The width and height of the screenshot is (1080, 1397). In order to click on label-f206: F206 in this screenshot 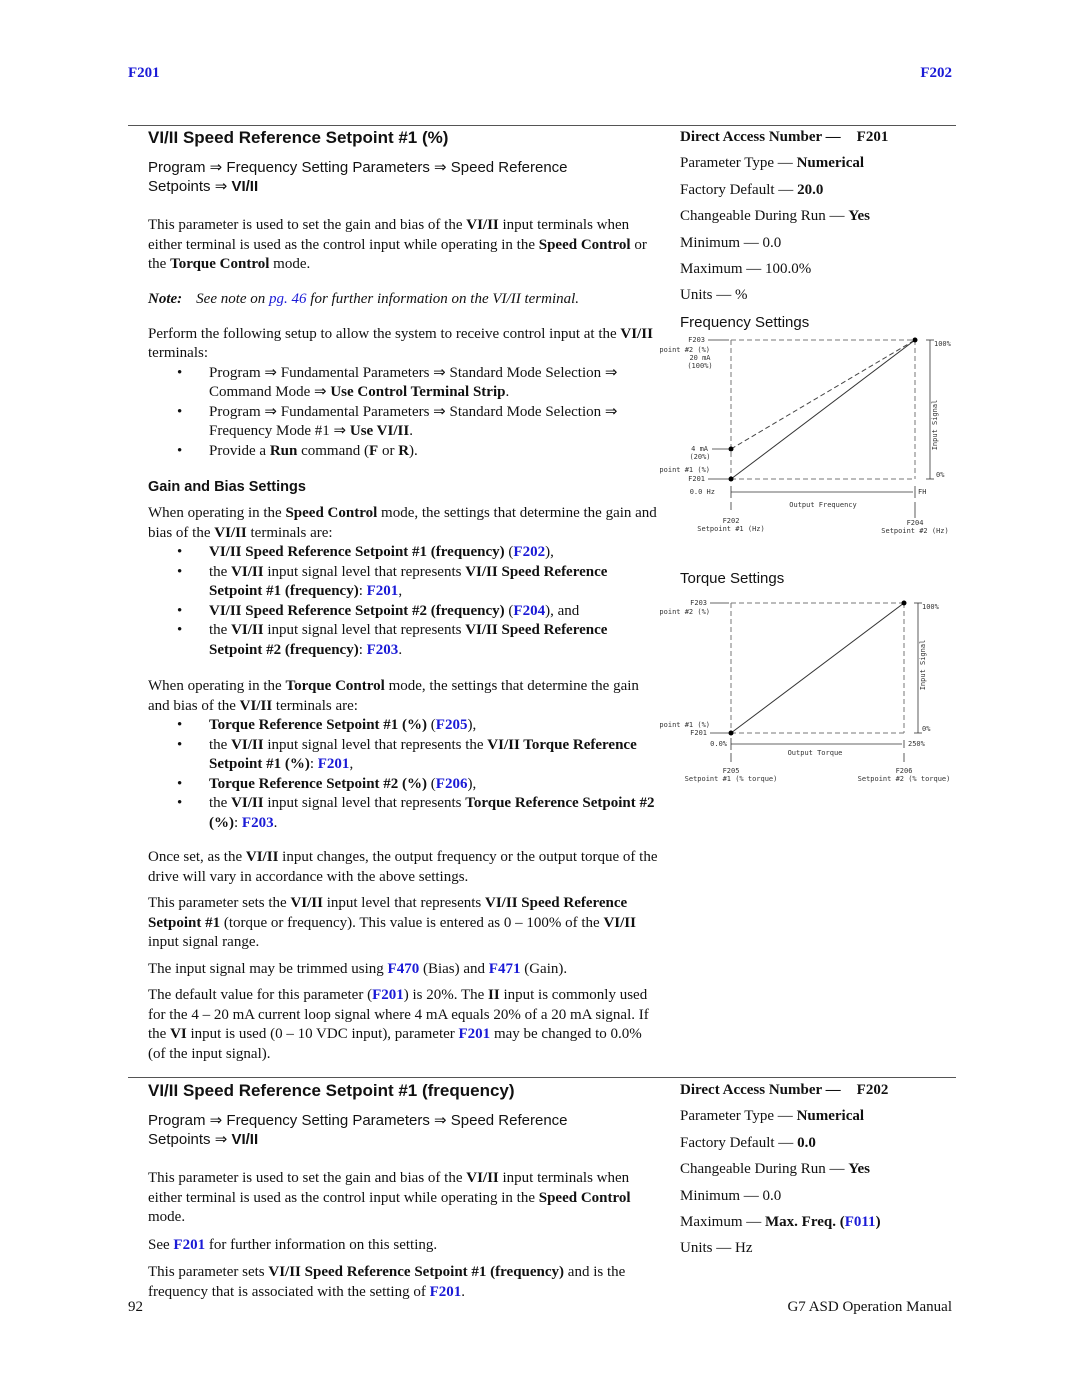, I will do `click(904, 771)`.